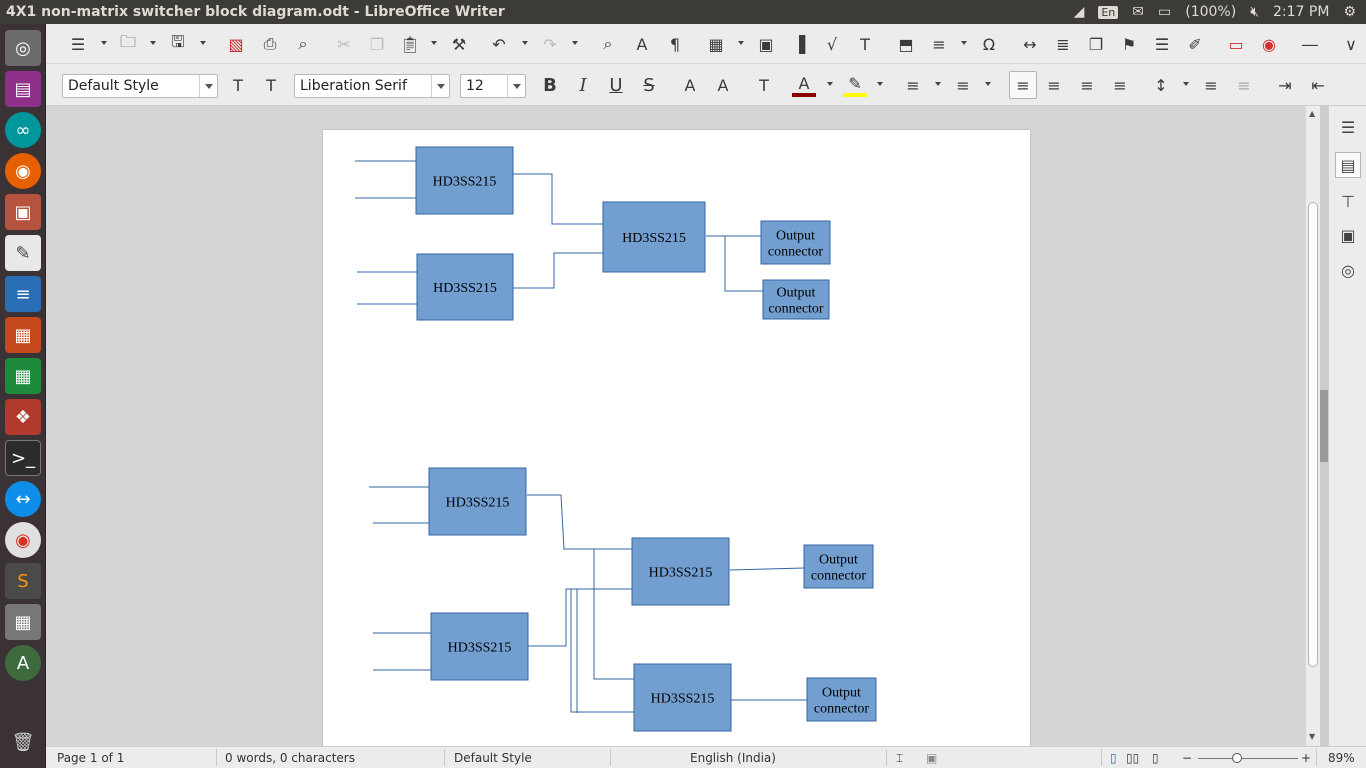 The image size is (1366, 768). What do you see at coordinates (78, 44) in the screenshot?
I see `new-document-icon: ☰` at bounding box center [78, 44].